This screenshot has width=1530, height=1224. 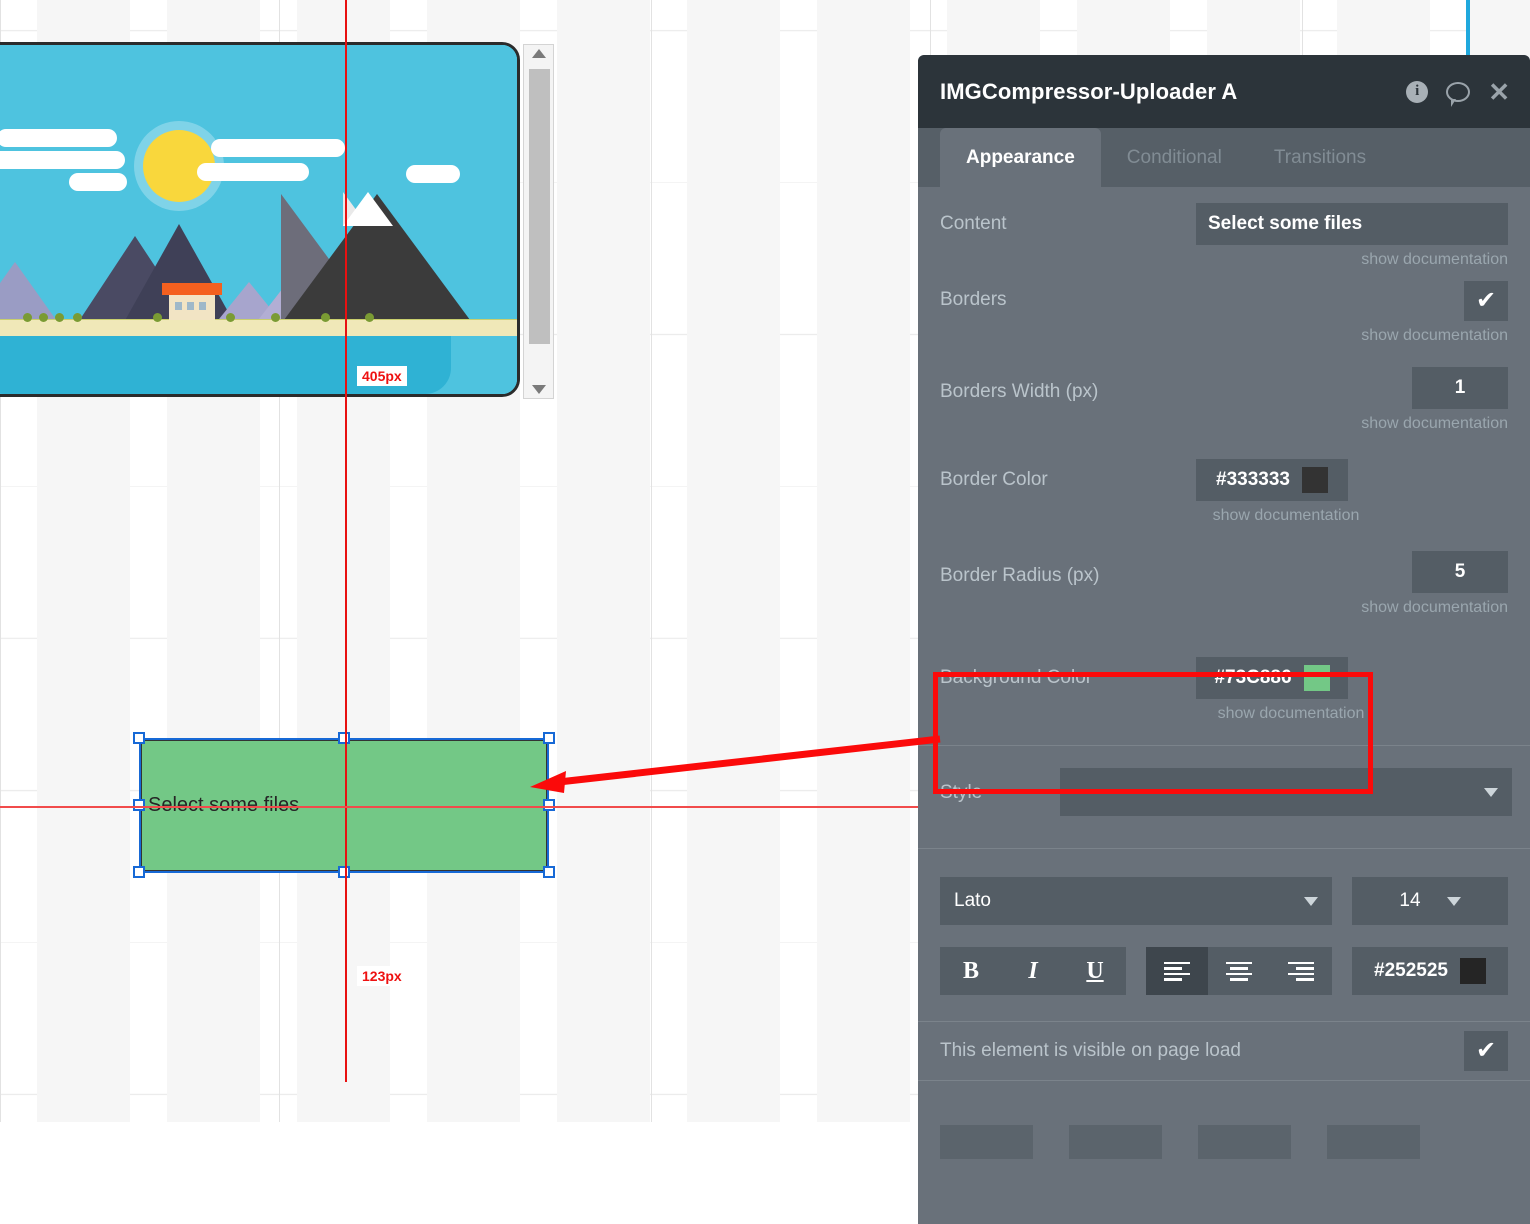 I want to click on image-element: 〜 〜, so click(x=260, y=219).